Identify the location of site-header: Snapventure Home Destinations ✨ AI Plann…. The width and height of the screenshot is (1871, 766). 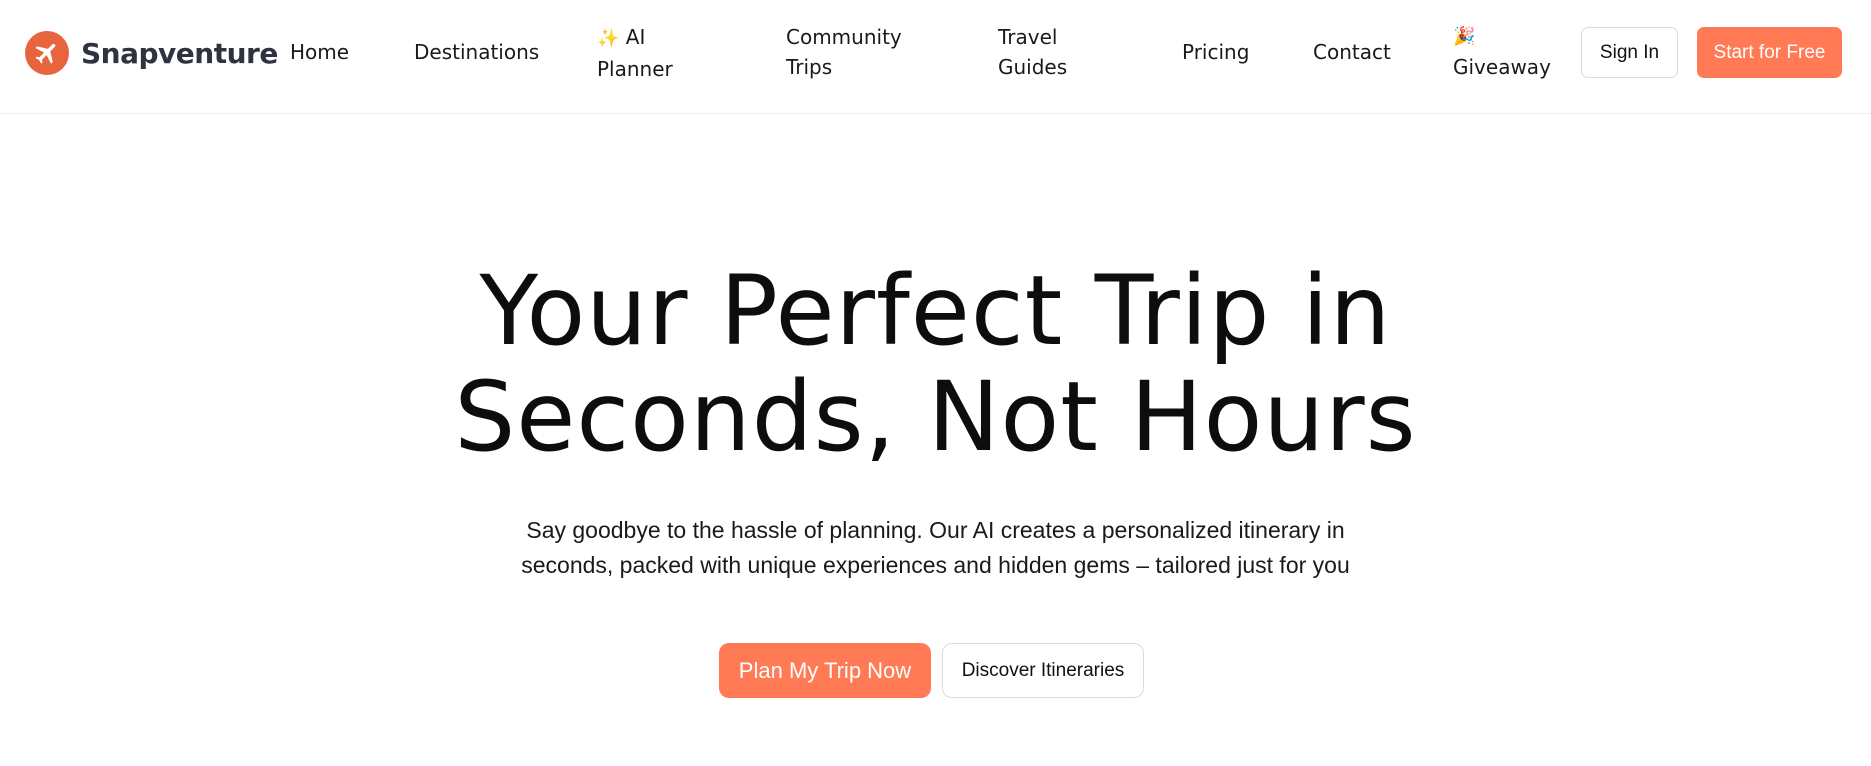
(935, 57).